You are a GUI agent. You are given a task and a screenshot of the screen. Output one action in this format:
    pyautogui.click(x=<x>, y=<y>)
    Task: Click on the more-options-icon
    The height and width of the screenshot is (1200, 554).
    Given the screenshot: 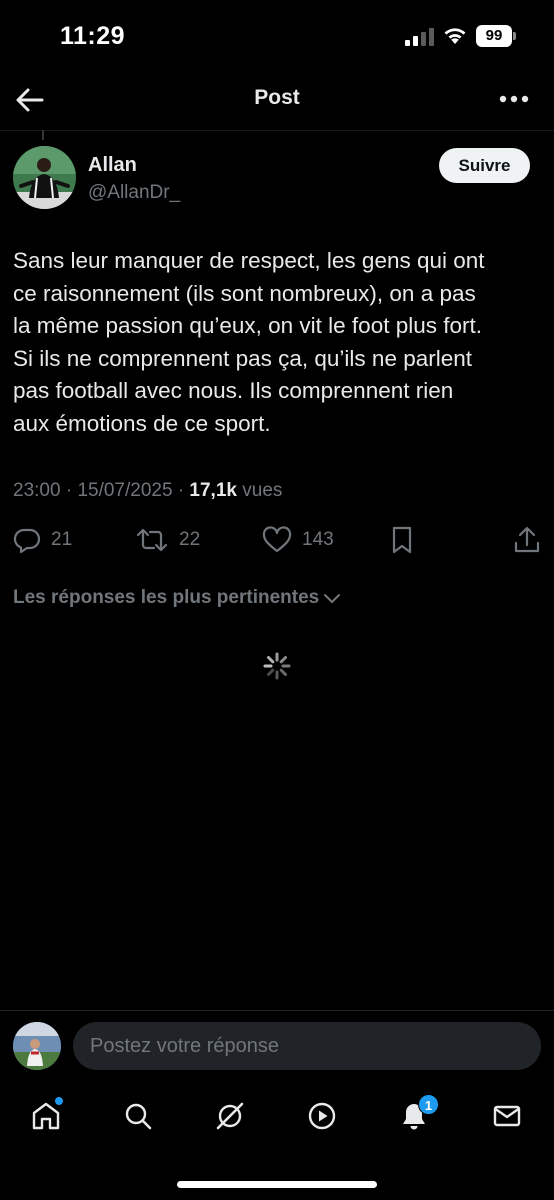 What is the action you would take?
    pyautogui.click(x=514, y=99)
    